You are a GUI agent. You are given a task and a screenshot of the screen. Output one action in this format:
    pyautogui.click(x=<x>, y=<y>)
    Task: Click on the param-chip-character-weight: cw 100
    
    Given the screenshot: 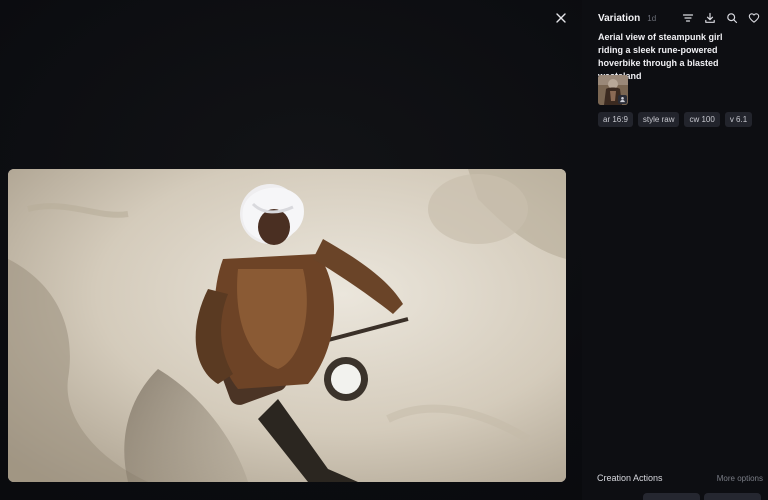 What is the action you would take?
    pyautogui.click(x=702, y=119)
    